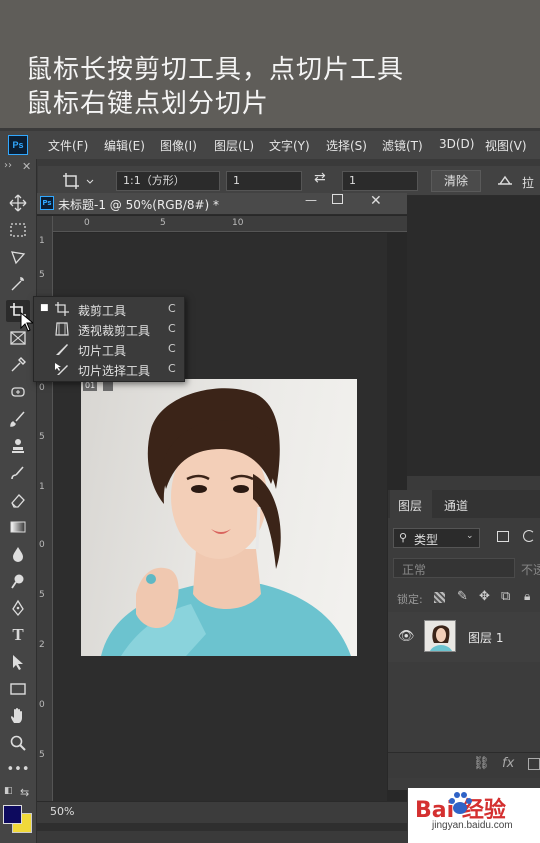 This screenshot has width=540, height=843. What do you see at coordinates (42, 645) in the screenshot?
I see `ruler-label: 2` at bounding box center [42, 645].